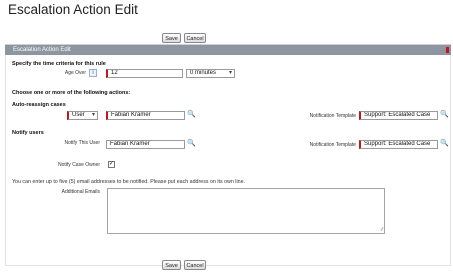  I want to click on section-header: Escalation Action Edit, so click(228, 50).